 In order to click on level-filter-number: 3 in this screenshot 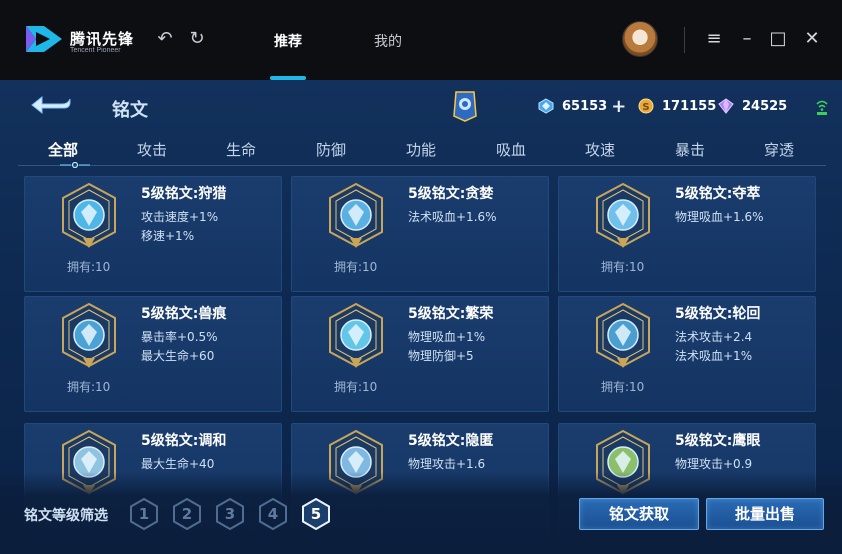, I will do `click(230, 514)`.